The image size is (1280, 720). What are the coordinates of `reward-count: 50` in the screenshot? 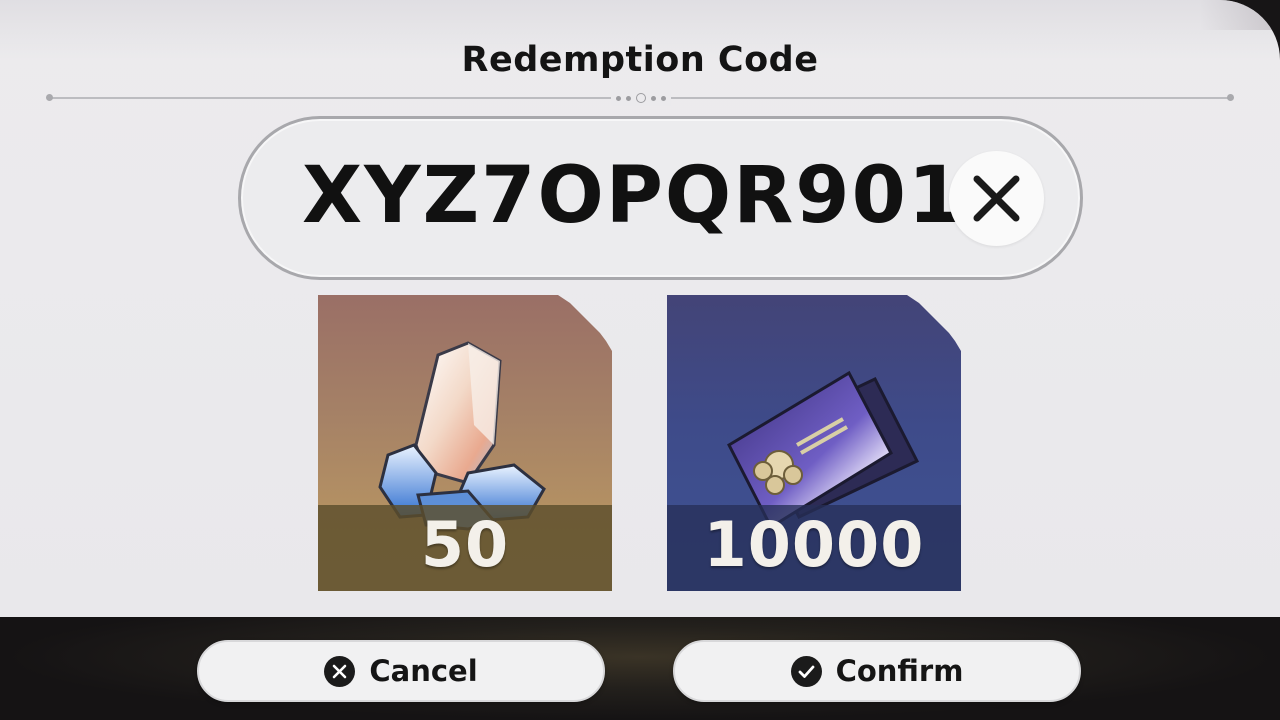 It's located at (465, 544).